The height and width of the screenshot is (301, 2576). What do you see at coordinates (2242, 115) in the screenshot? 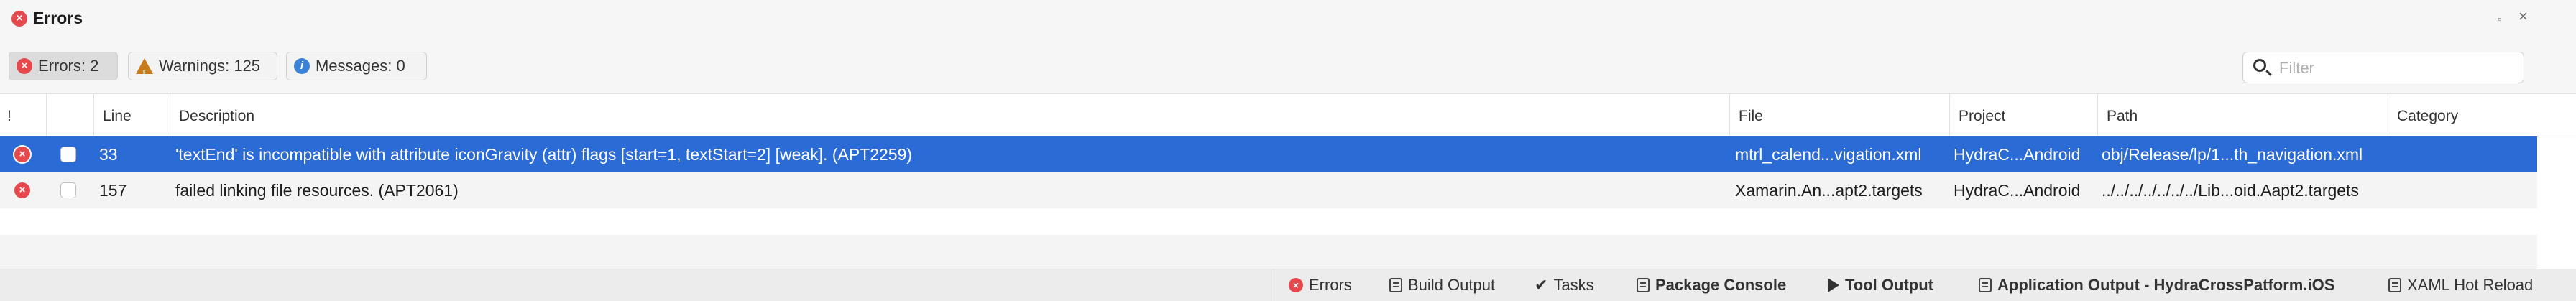
I see `column-header-path: Path` at bounding box center [2242, 115].